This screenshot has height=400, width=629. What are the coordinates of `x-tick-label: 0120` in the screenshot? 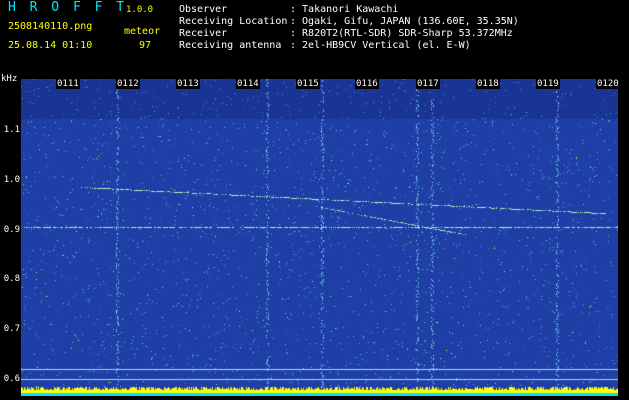 It's located at (608, 84).